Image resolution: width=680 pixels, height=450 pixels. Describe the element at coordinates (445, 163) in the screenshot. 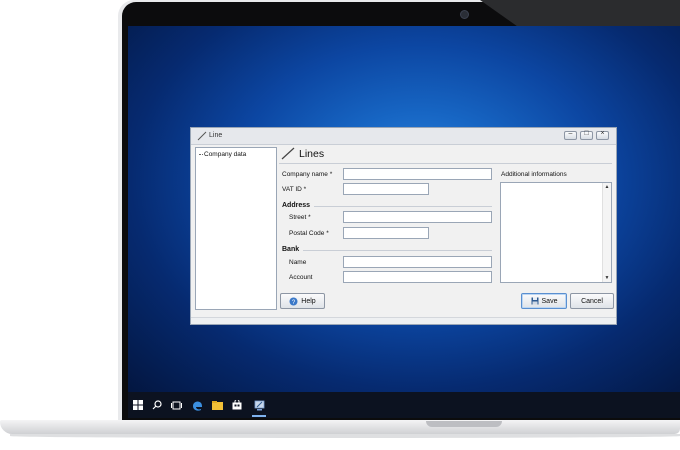

I see `header-divider` at that location.